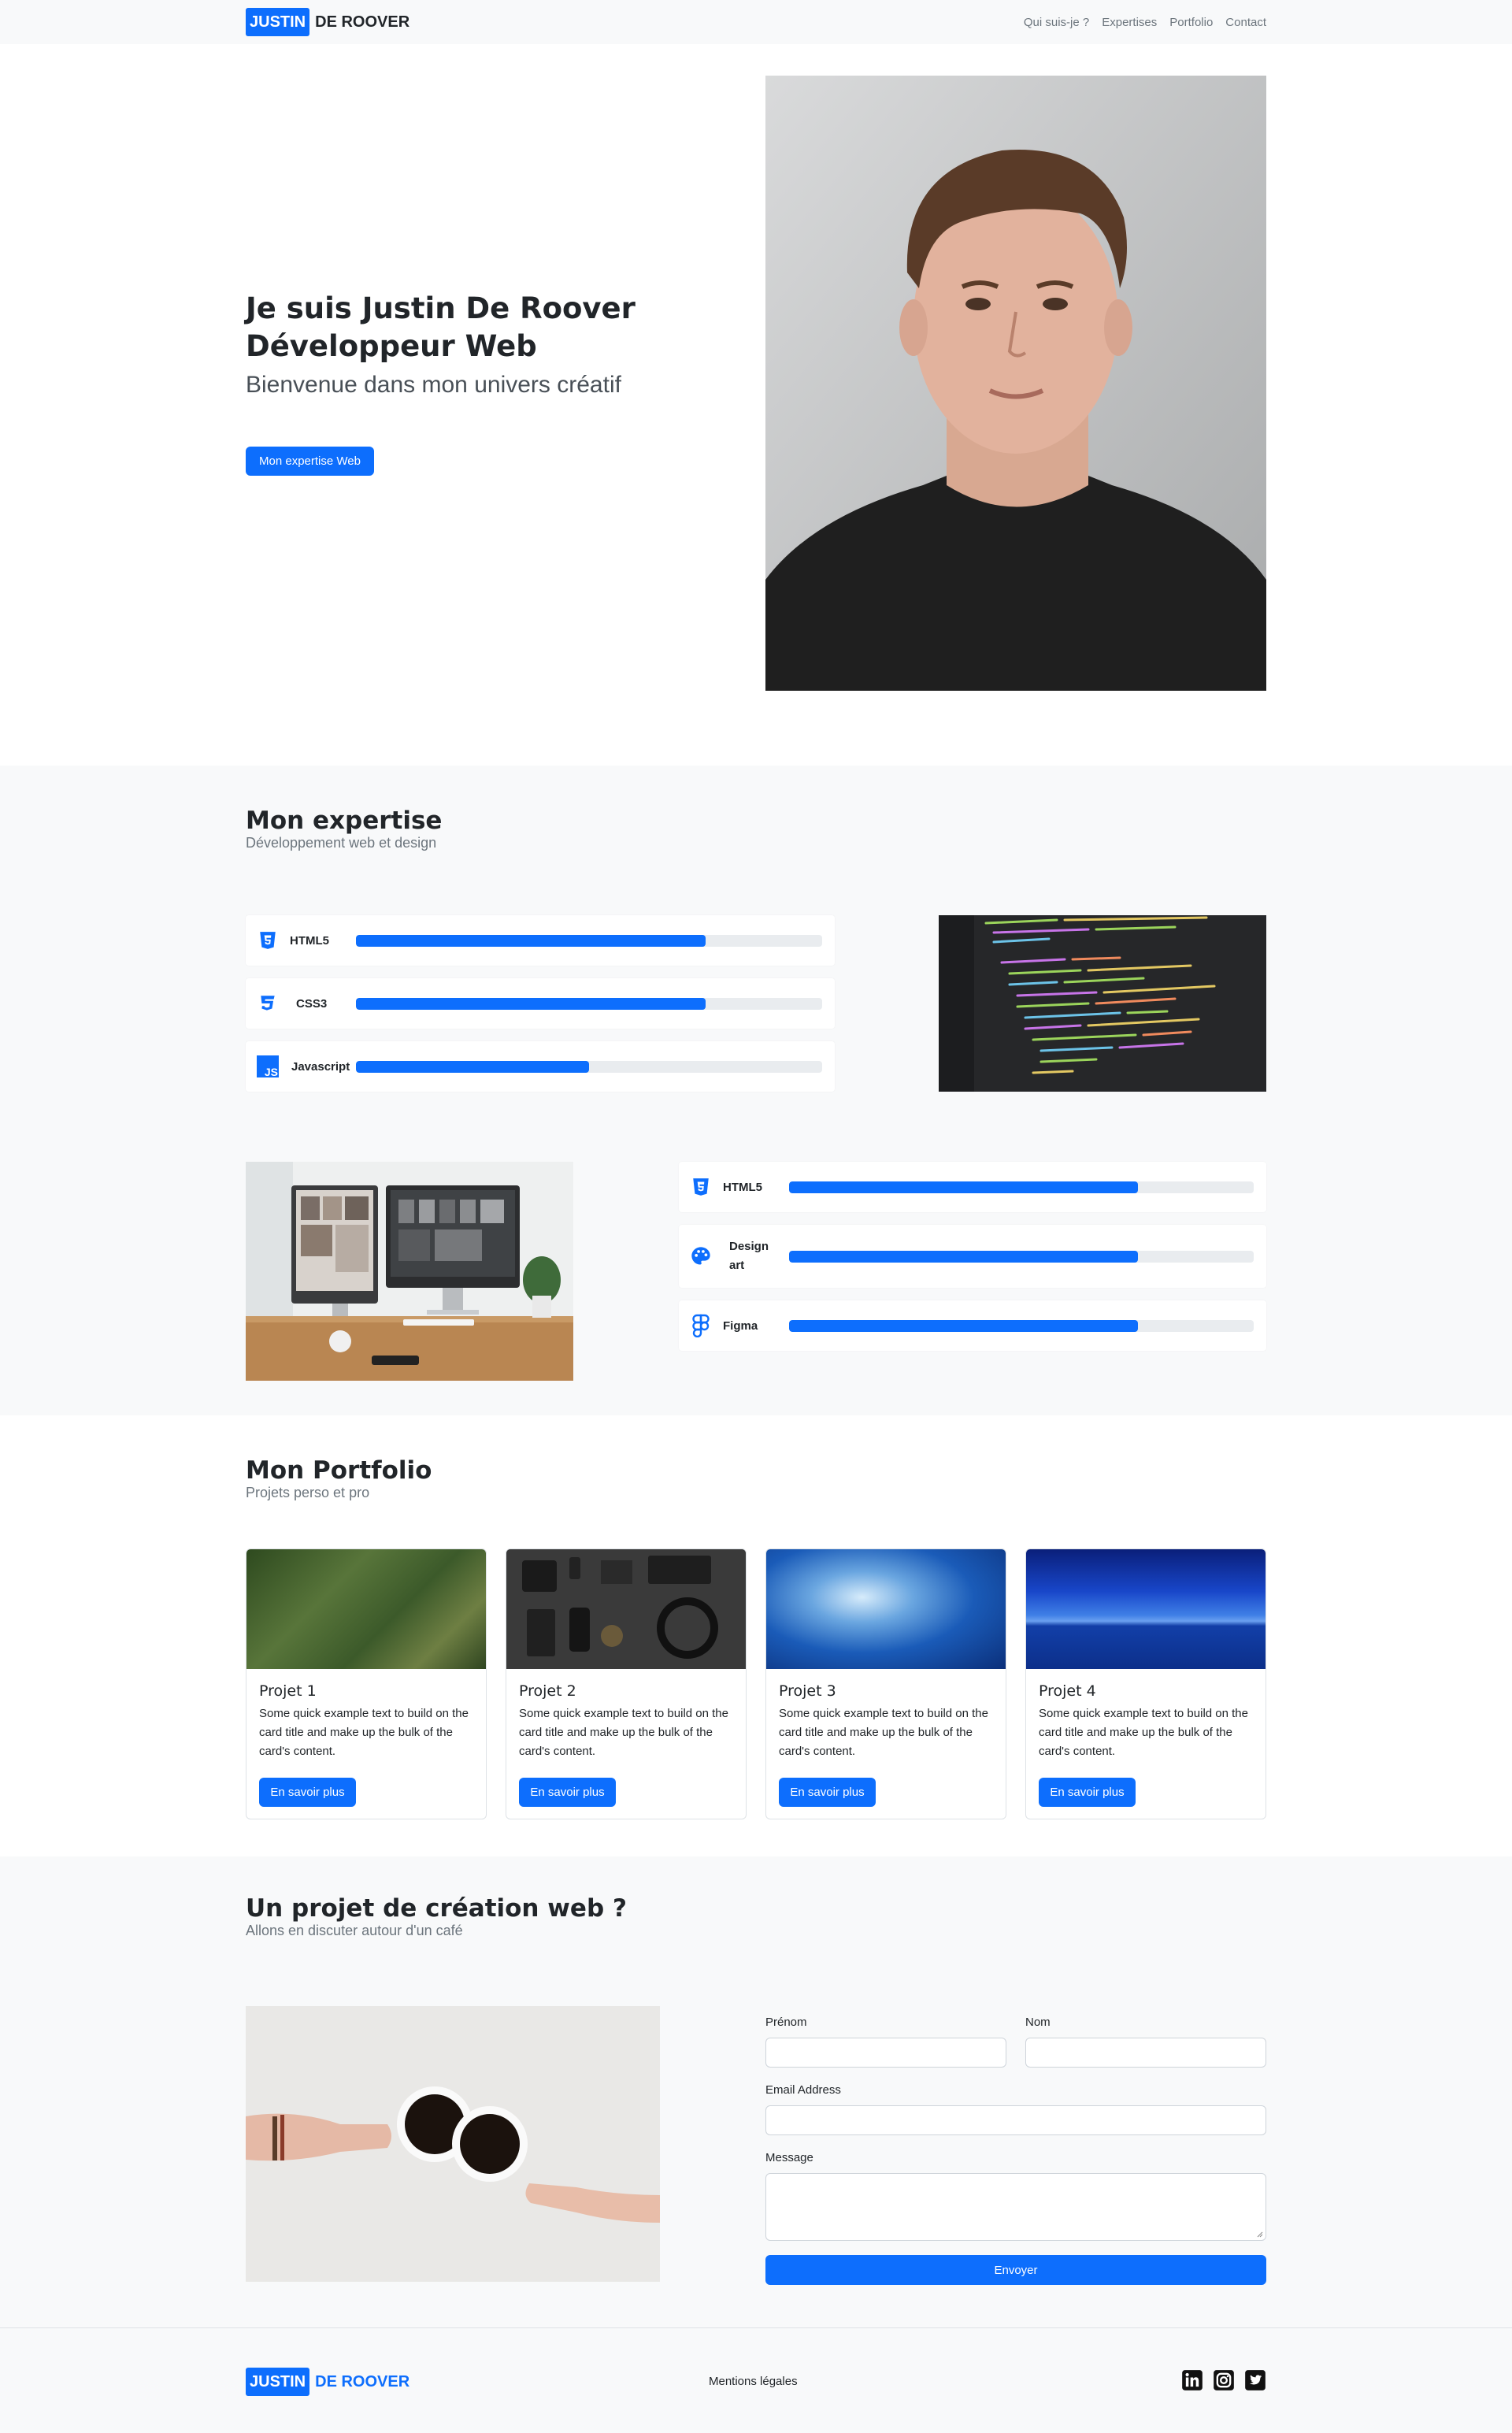 This screenshot has height=2433, width=1512. What do you see at coordinates (737, 1265) in the screenshot?
I see `skill-label-line2: art` at bounding box center [737, 1265].